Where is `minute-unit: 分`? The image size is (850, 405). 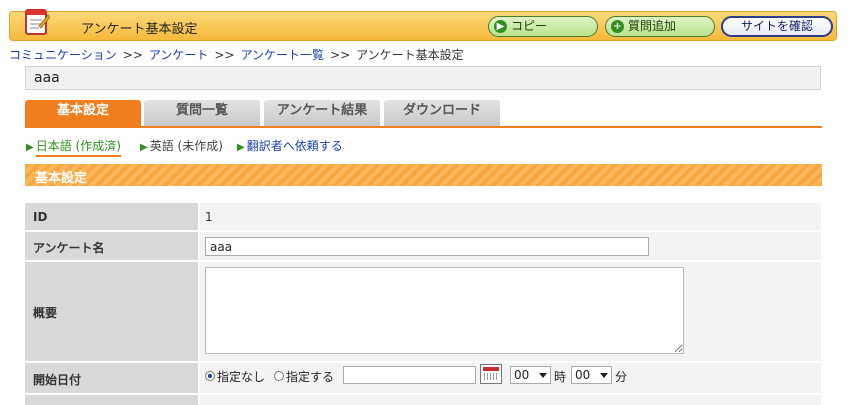
minute-unit: 分 is located at coordinates (621, 377).